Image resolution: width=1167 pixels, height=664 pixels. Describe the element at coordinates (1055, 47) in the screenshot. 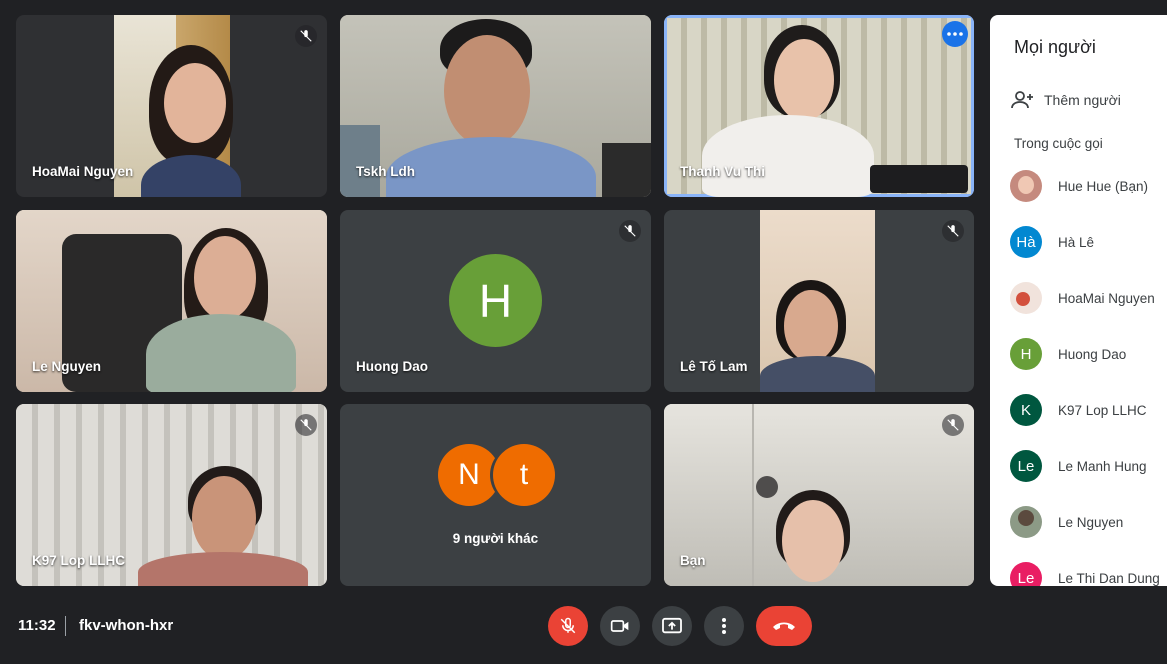

I see `panel-title: Mọi người` at that location.